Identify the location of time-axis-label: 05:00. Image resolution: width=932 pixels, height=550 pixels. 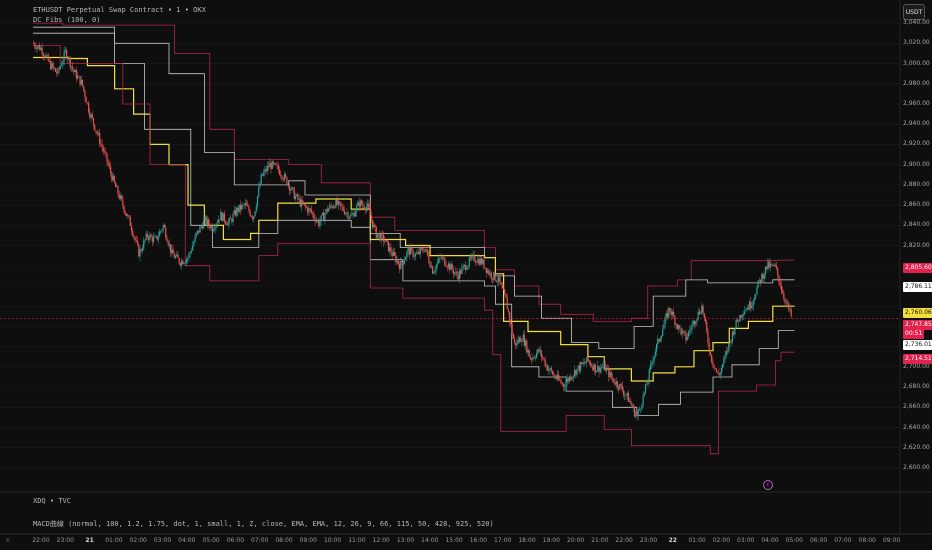
(211, 540).